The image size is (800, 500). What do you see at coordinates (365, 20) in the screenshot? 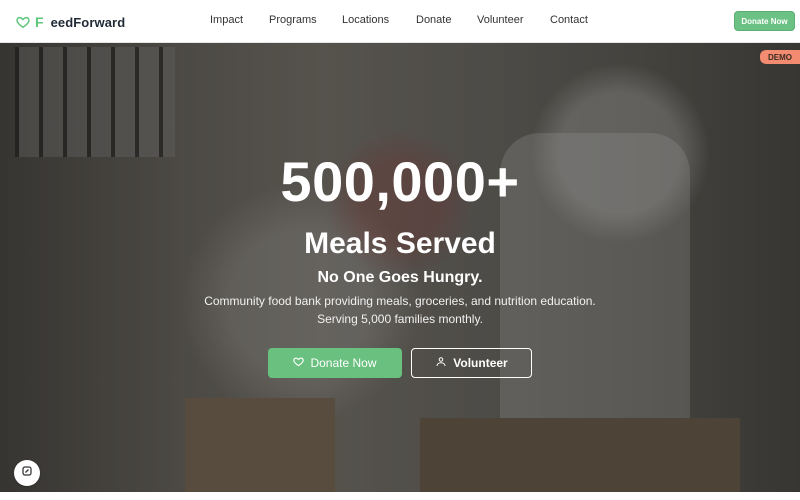
I see `nav-locations: Locations` at bounding box center [365, 20].